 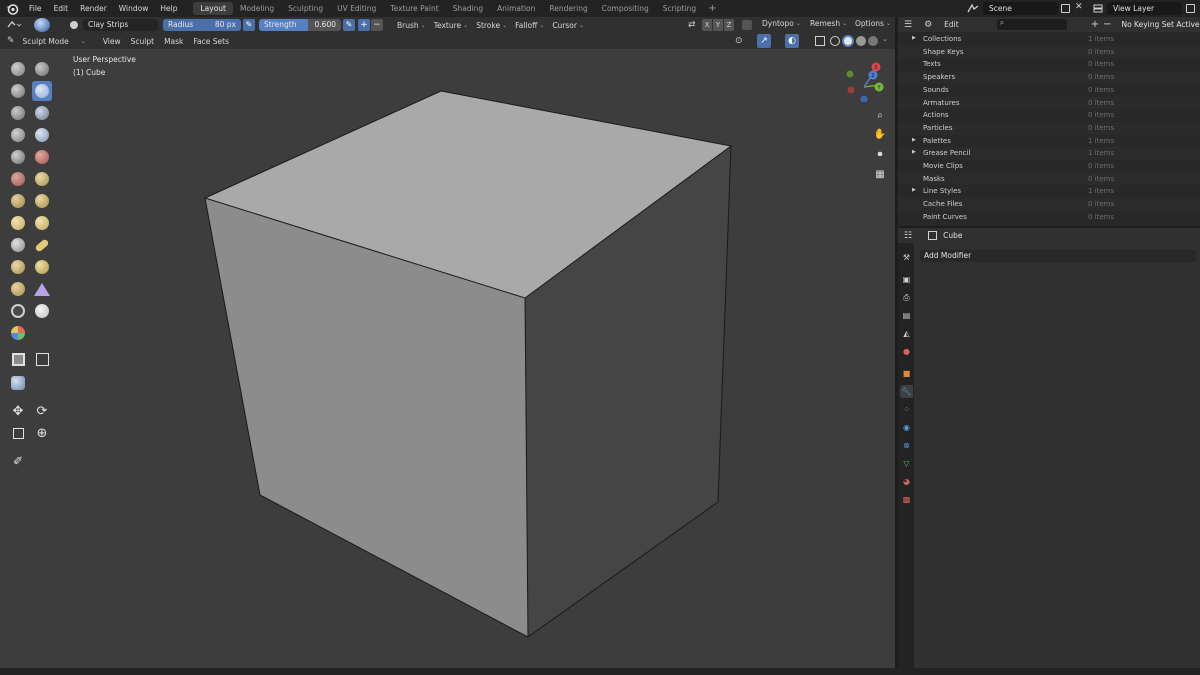 I want to click on properties-editor-icon: ☷, so click(x=908, y=236).